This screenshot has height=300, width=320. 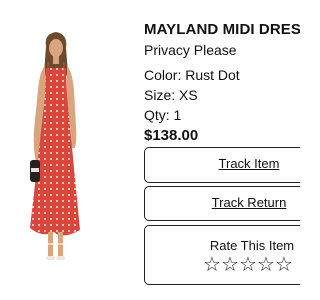 What do you see at coordinates (212, 265) in the screenshot?
I see `star-1-icon: ☆` at bounding box center [212, 265].